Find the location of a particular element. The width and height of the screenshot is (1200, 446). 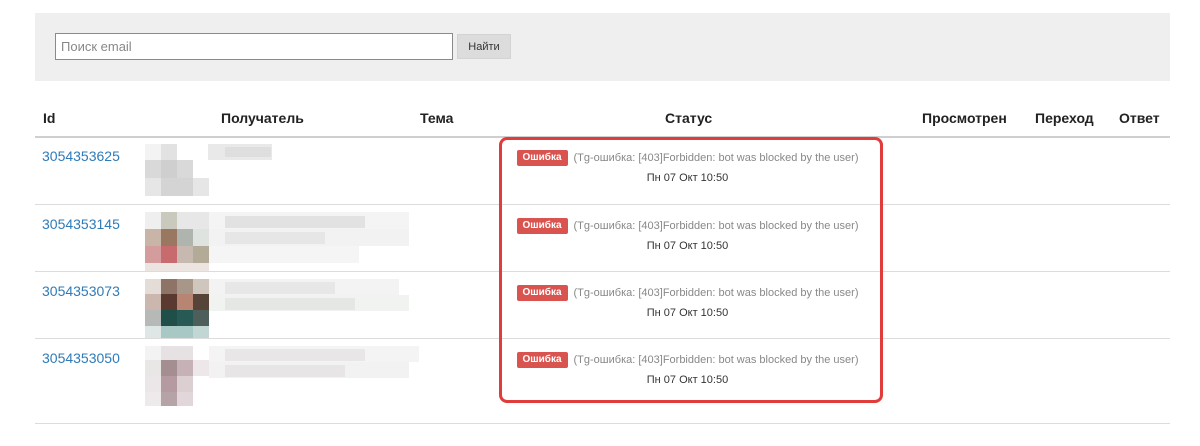

row-id-link: 3054353050 is located at coordinates (81, 358).